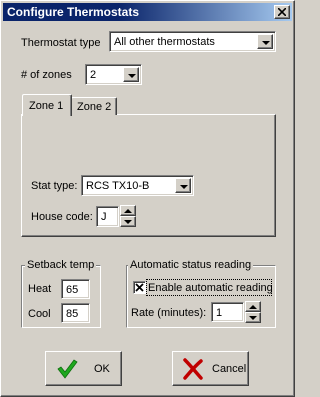 This screenshot has width=320, height=397. I want to click on stat-type-select: RCS TX10-B, so click(137, 185).